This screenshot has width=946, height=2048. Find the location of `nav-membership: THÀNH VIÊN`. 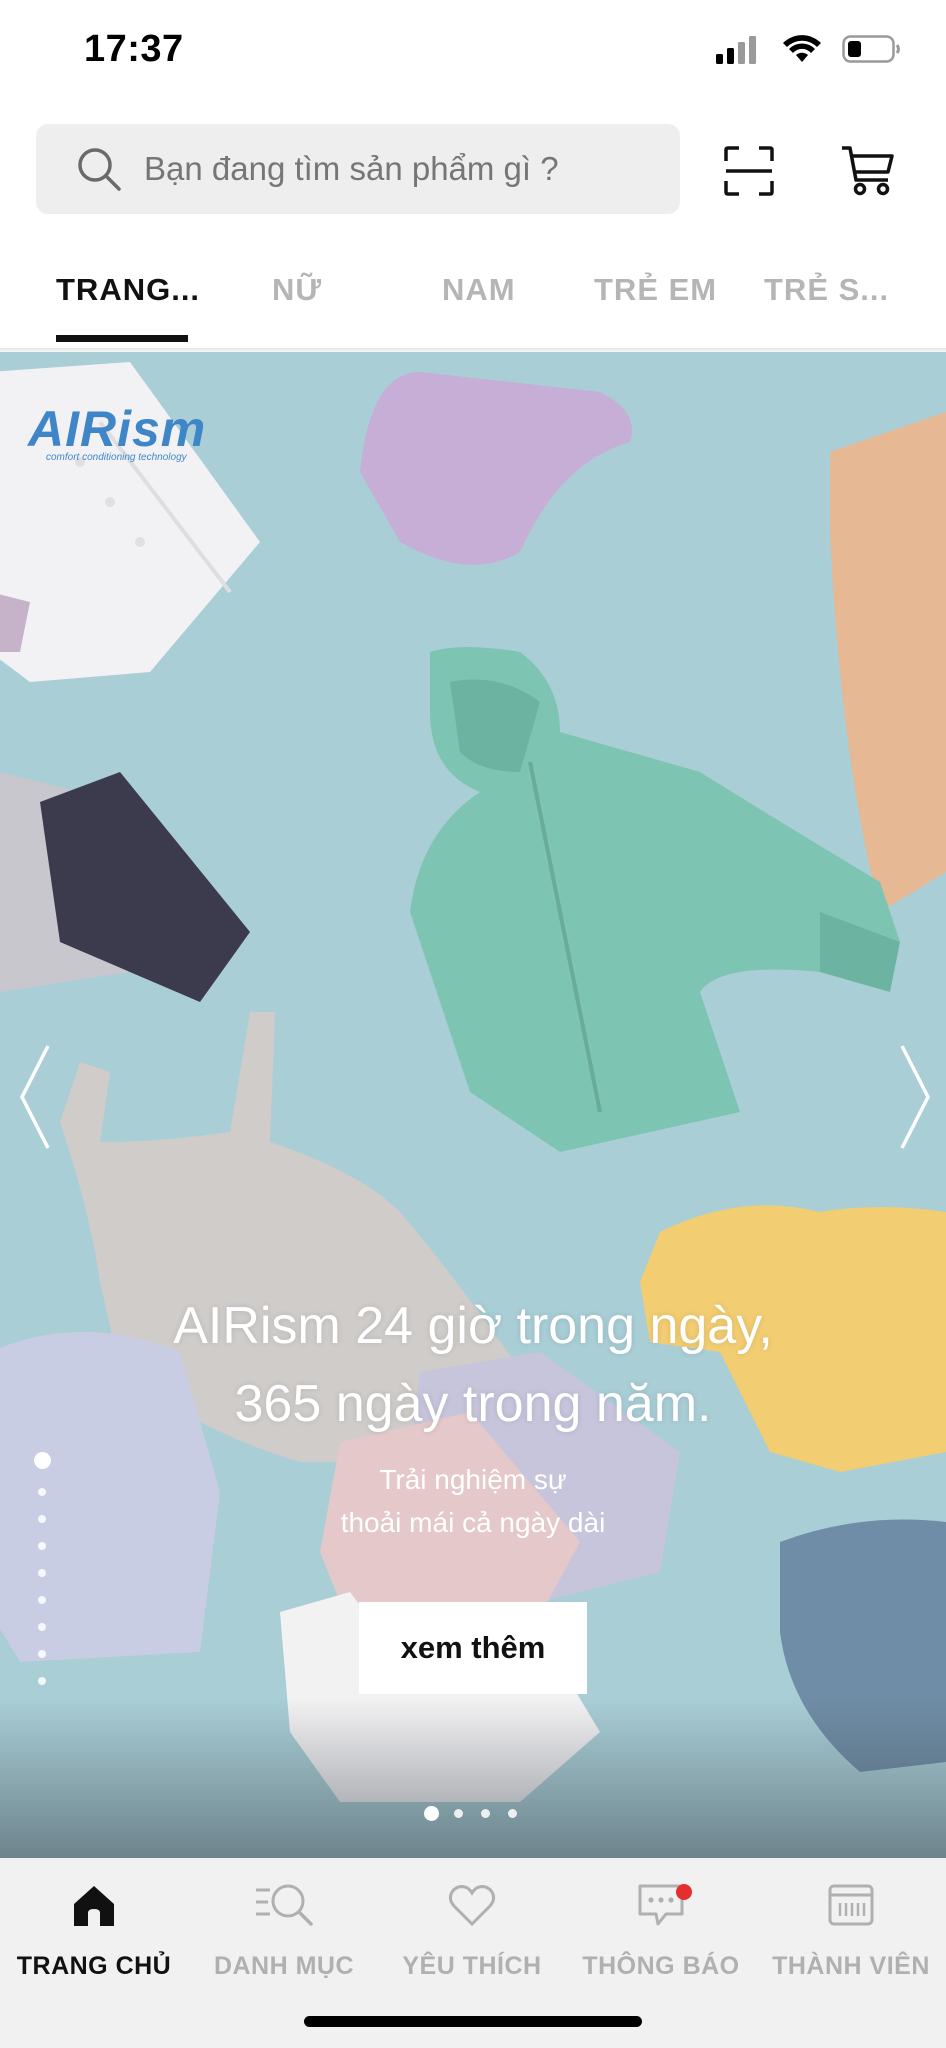

nav-membership: THÀNH VIÊN is located at coordinates (851, 1930).